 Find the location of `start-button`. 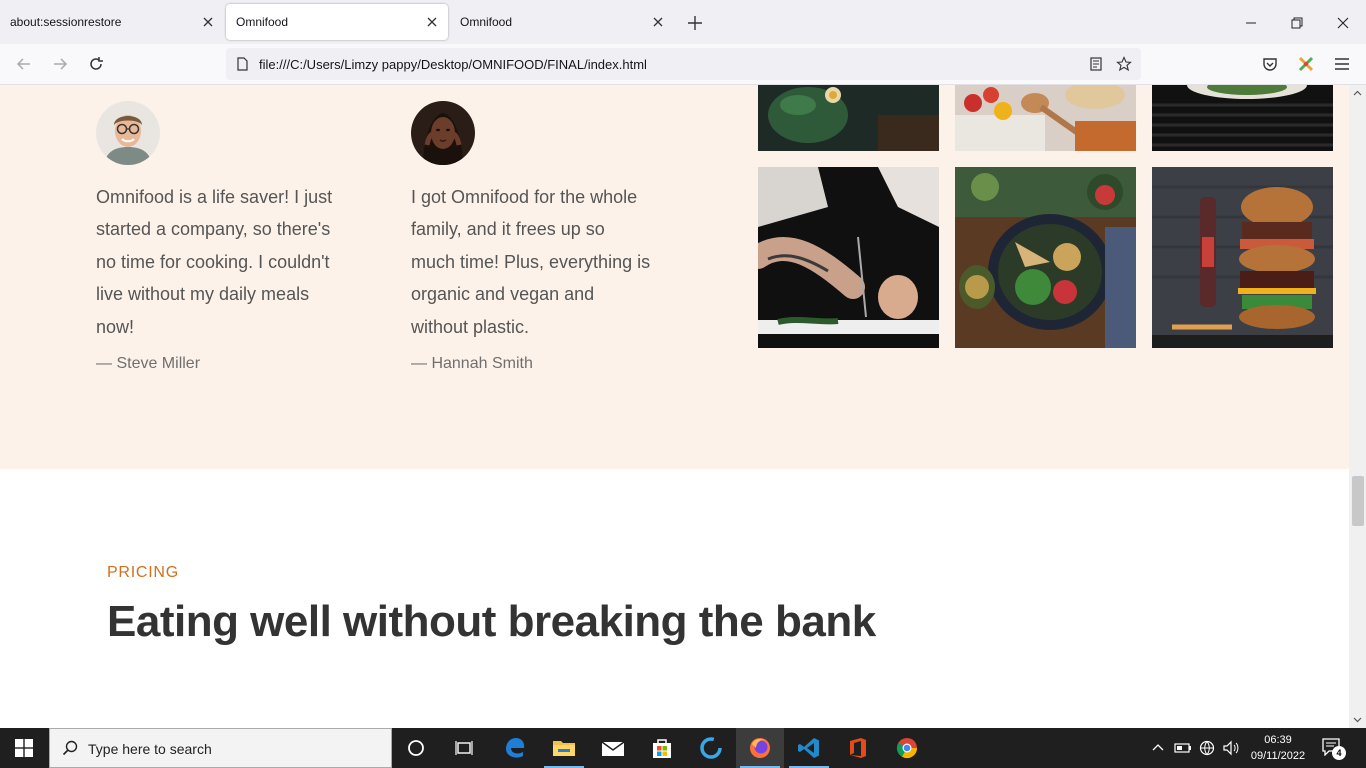

start-button is located at coordinates (24, 748).